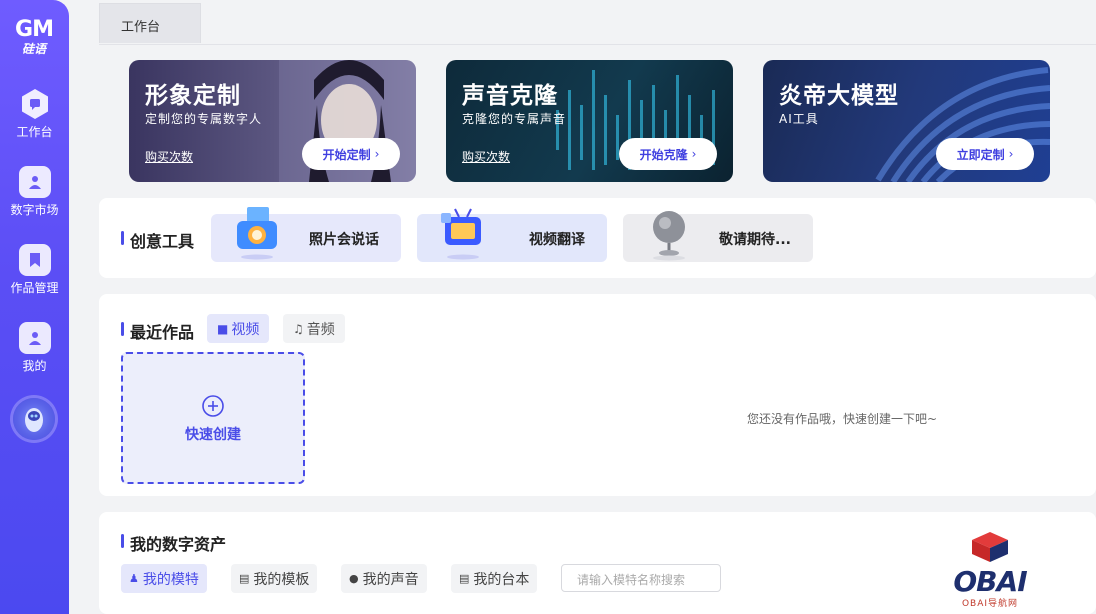  Describe the element at coordinates (193, 96) in the screenshot. I see `banner-title: 形象定制` at that location.